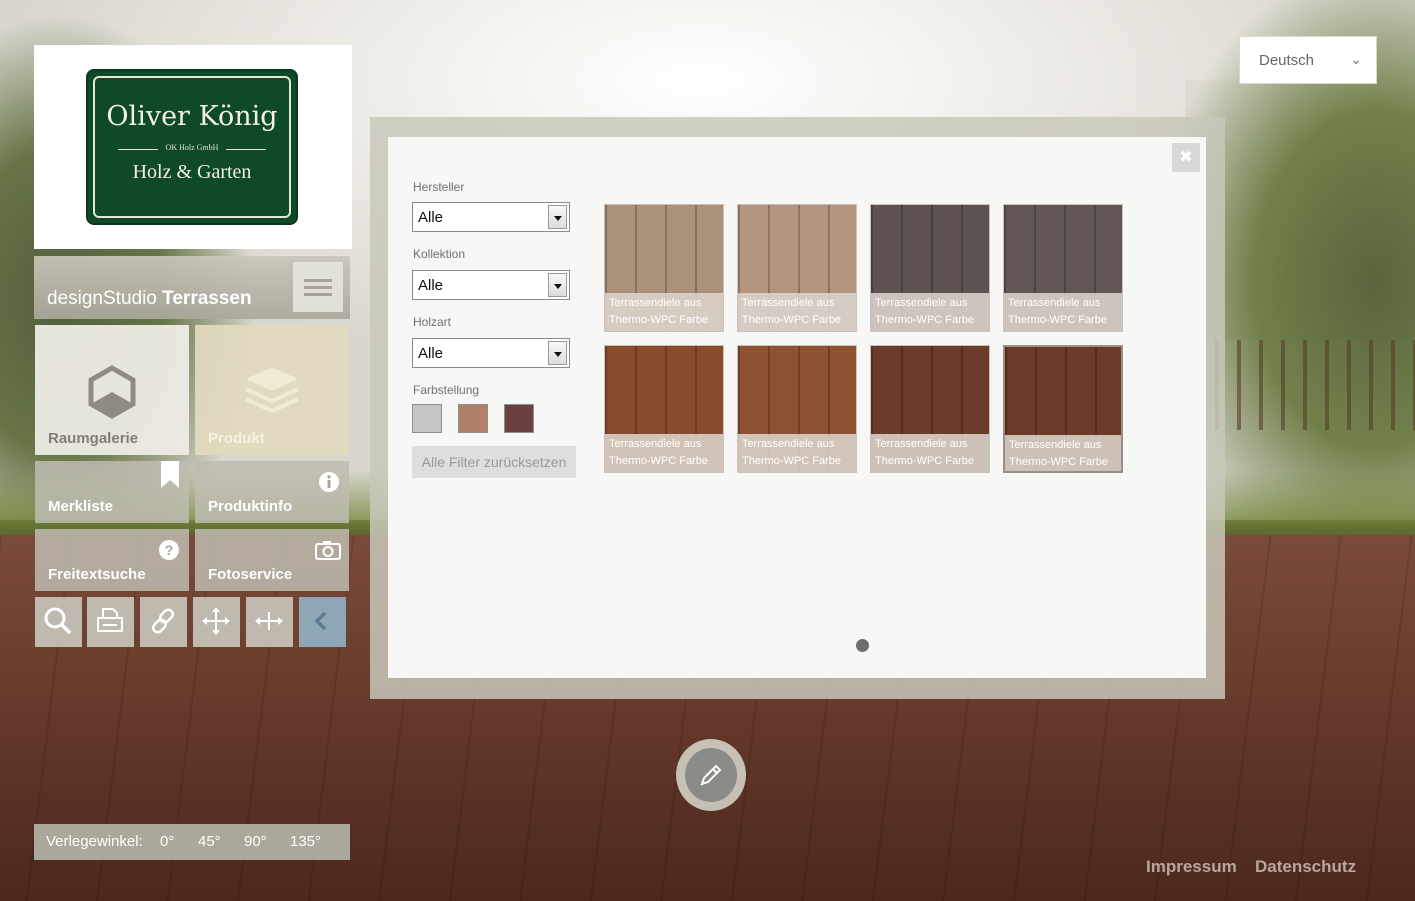 This screenshot has height=901, width=1415. I want to click on filter-label-holzart: Holzart, so click(432, 322).